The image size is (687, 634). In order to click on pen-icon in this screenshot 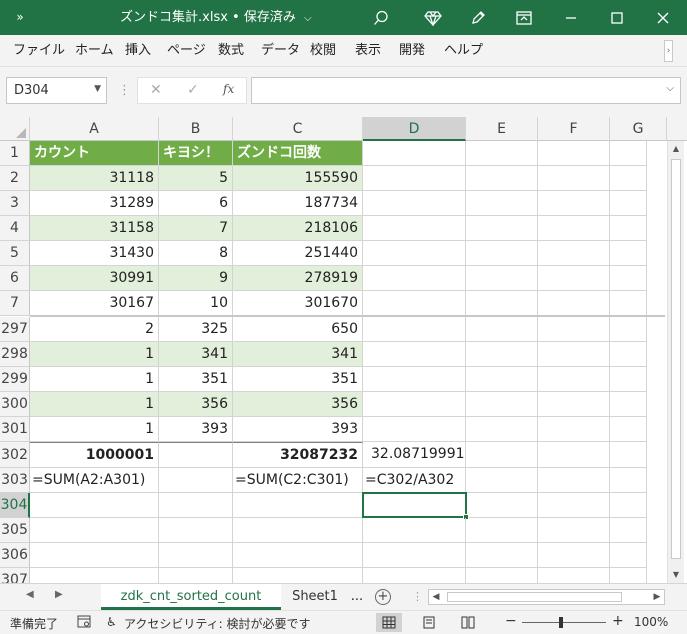, I will do `click(478, 17)`.